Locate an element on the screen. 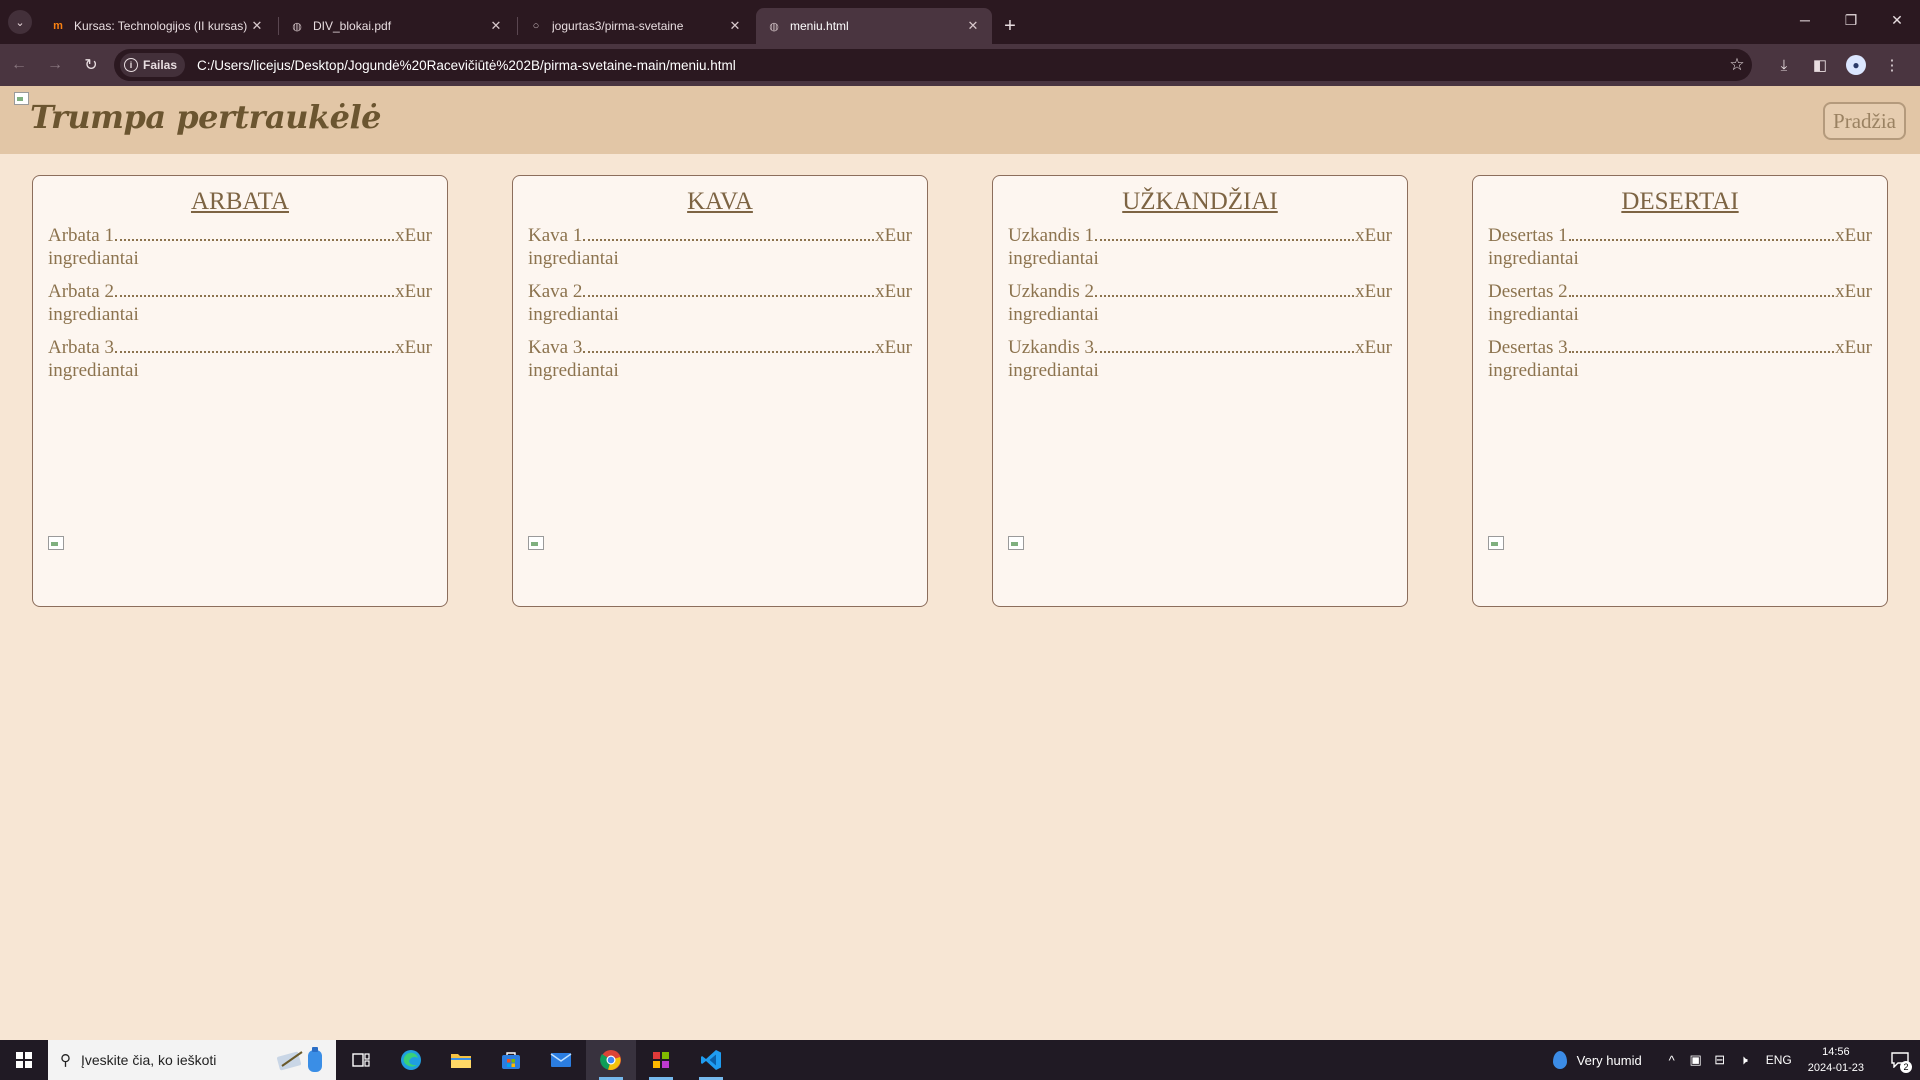 The width and height of the screenshot is (1920, 1080). humidity-drop-icon is located at coordinates (1559, 1060).